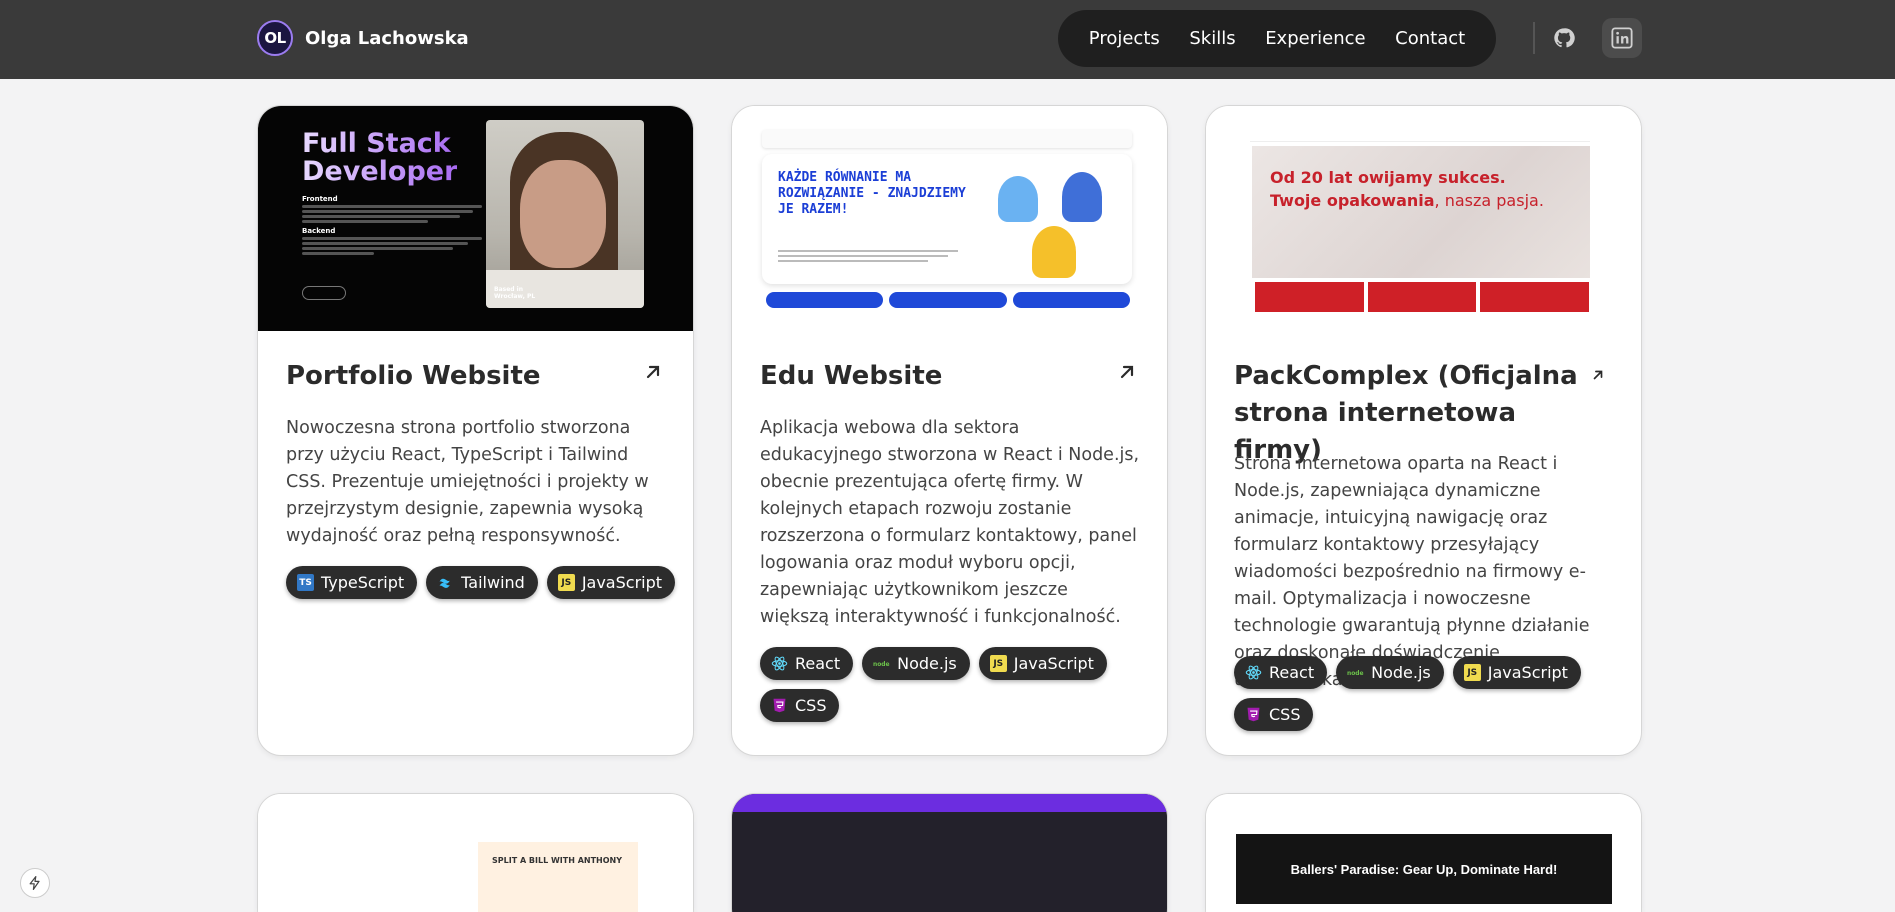 This screenshot has width=1895, height=912. I want to click on main-nav: Projects Skills Experience Contact, so click(1277, 38).